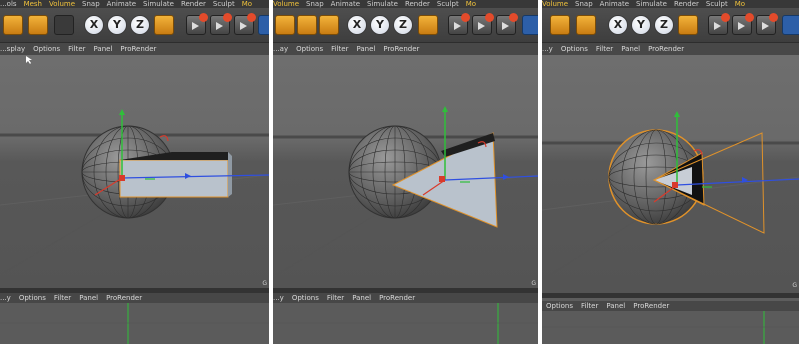  What do you see at coordinates (8, 4) in the screenshot?
I see `menu-item: ...ols` at bounding box center [8, 4].